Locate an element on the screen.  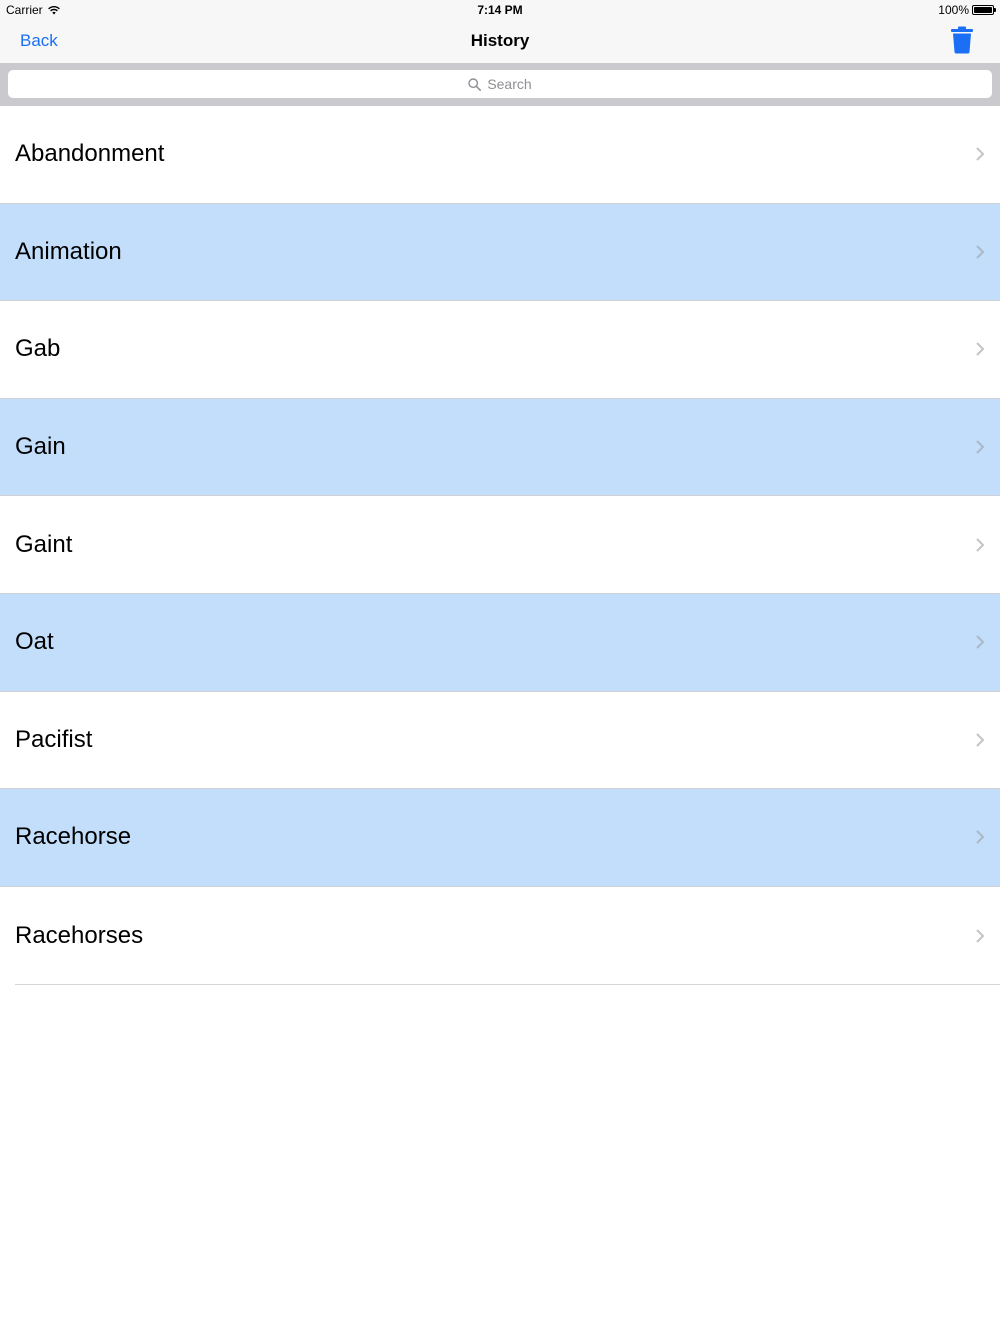
history-row-label: Racehorse is located at coordinates (73, 837).